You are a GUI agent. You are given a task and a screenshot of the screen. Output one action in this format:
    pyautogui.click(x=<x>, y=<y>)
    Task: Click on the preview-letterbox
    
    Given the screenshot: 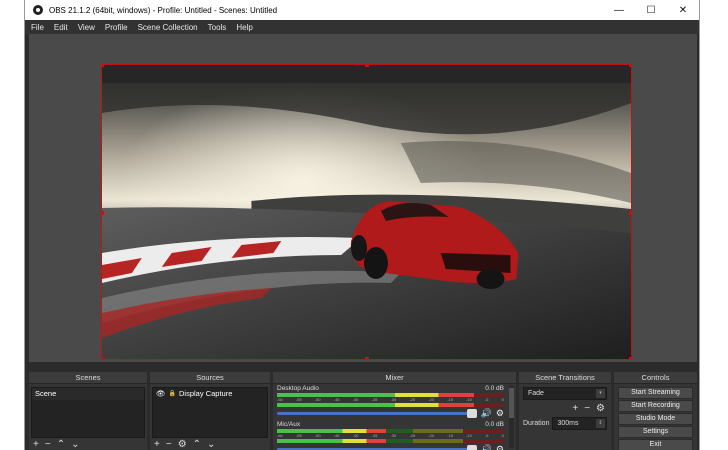 What is the action you would take?
    pyautogui.click(x=366, y=74)
    